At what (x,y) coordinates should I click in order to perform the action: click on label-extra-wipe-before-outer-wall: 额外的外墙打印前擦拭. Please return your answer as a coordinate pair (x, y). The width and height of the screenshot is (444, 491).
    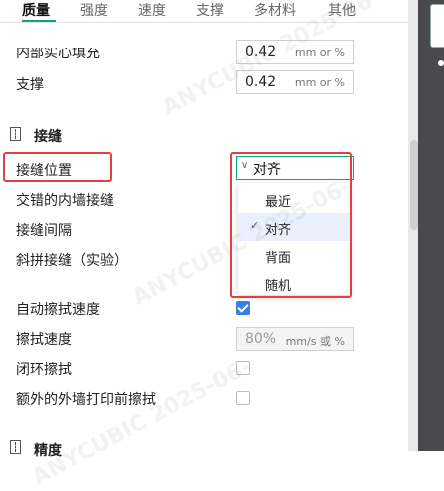
    Looking at the image, I should click on (86, 400).